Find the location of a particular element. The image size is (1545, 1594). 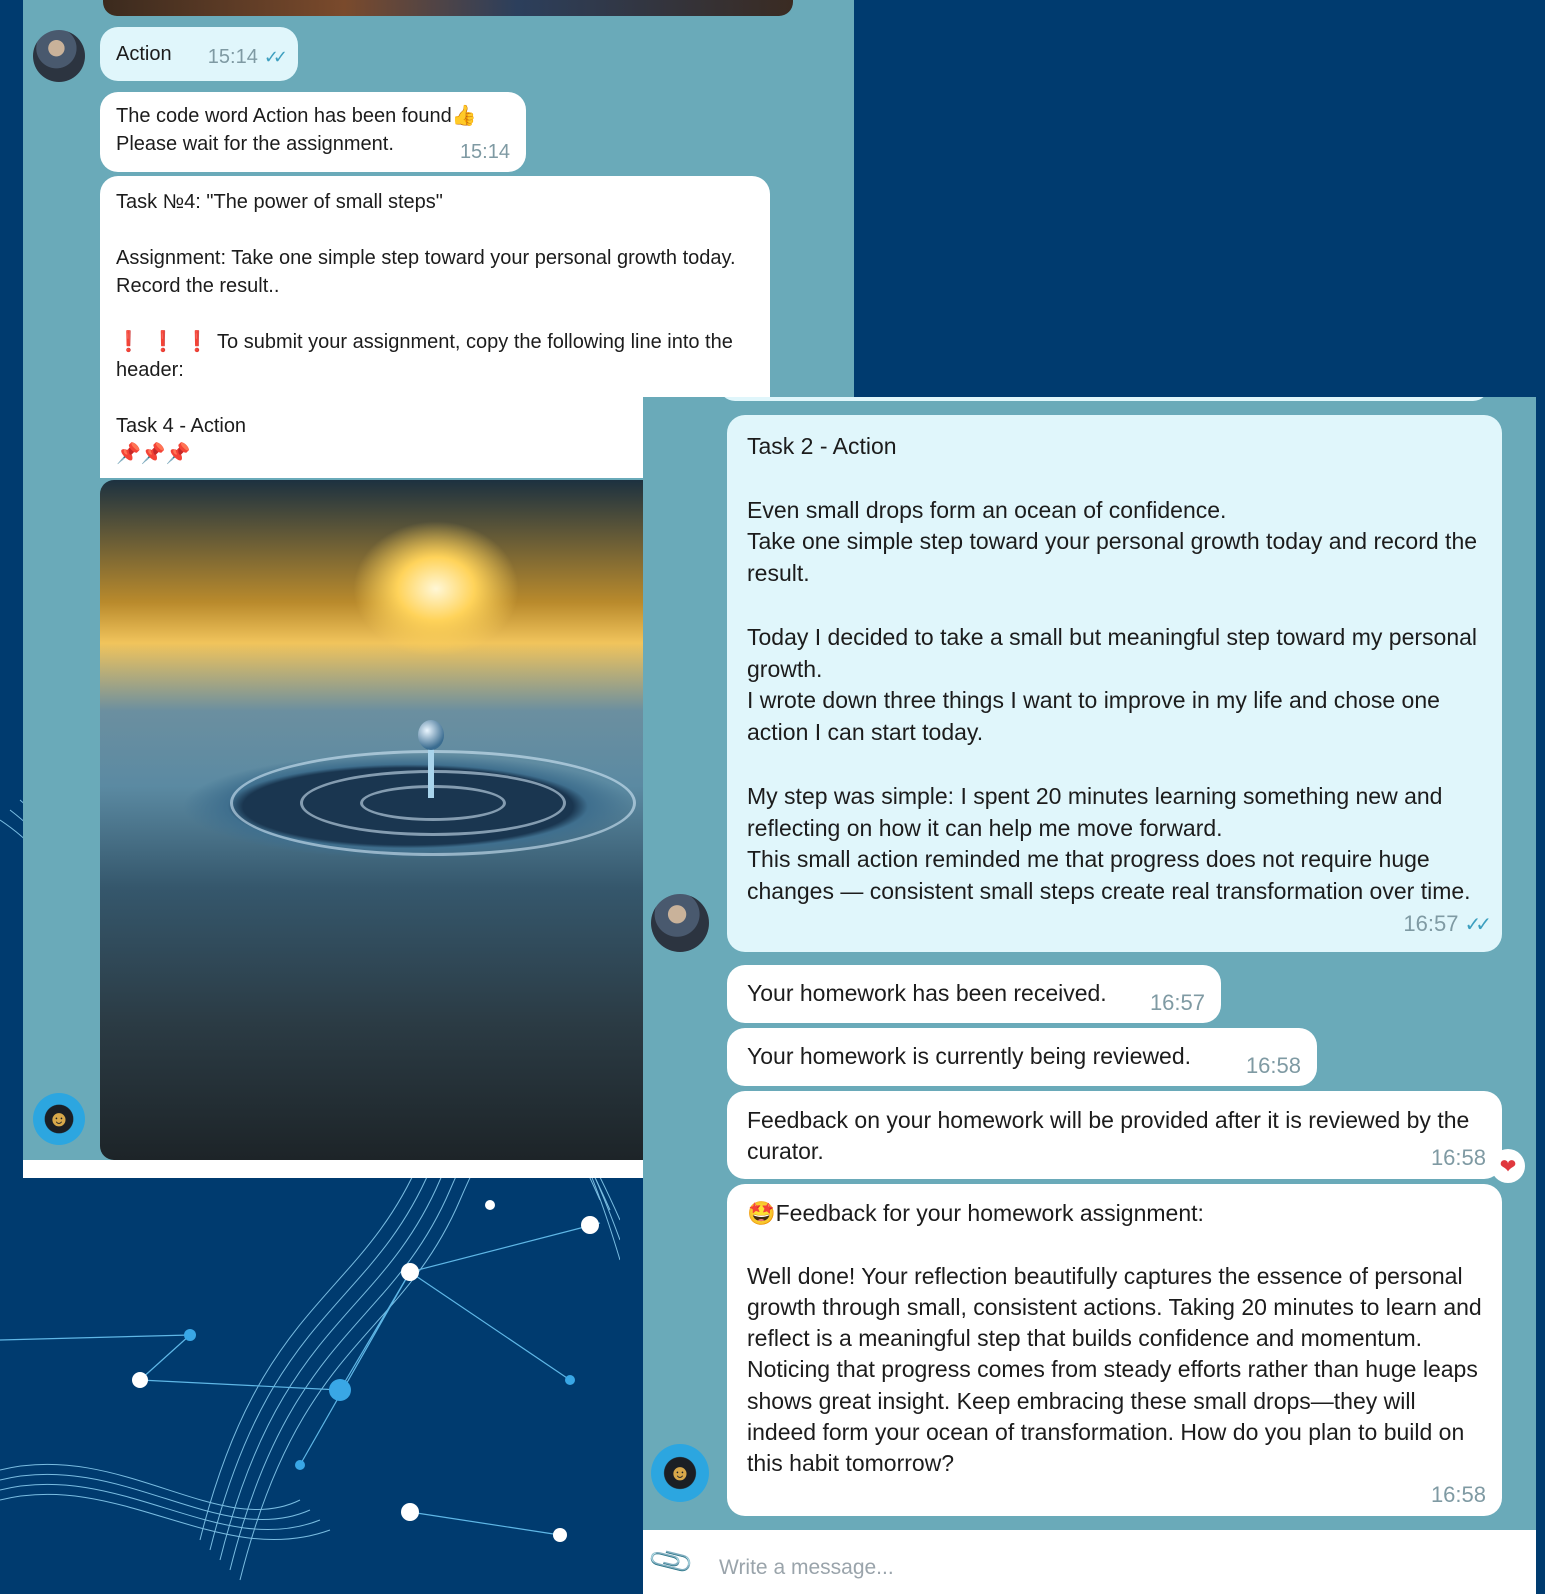

warning-icon: ❗ ❗ ❗ is located at coordinates (164, 342).